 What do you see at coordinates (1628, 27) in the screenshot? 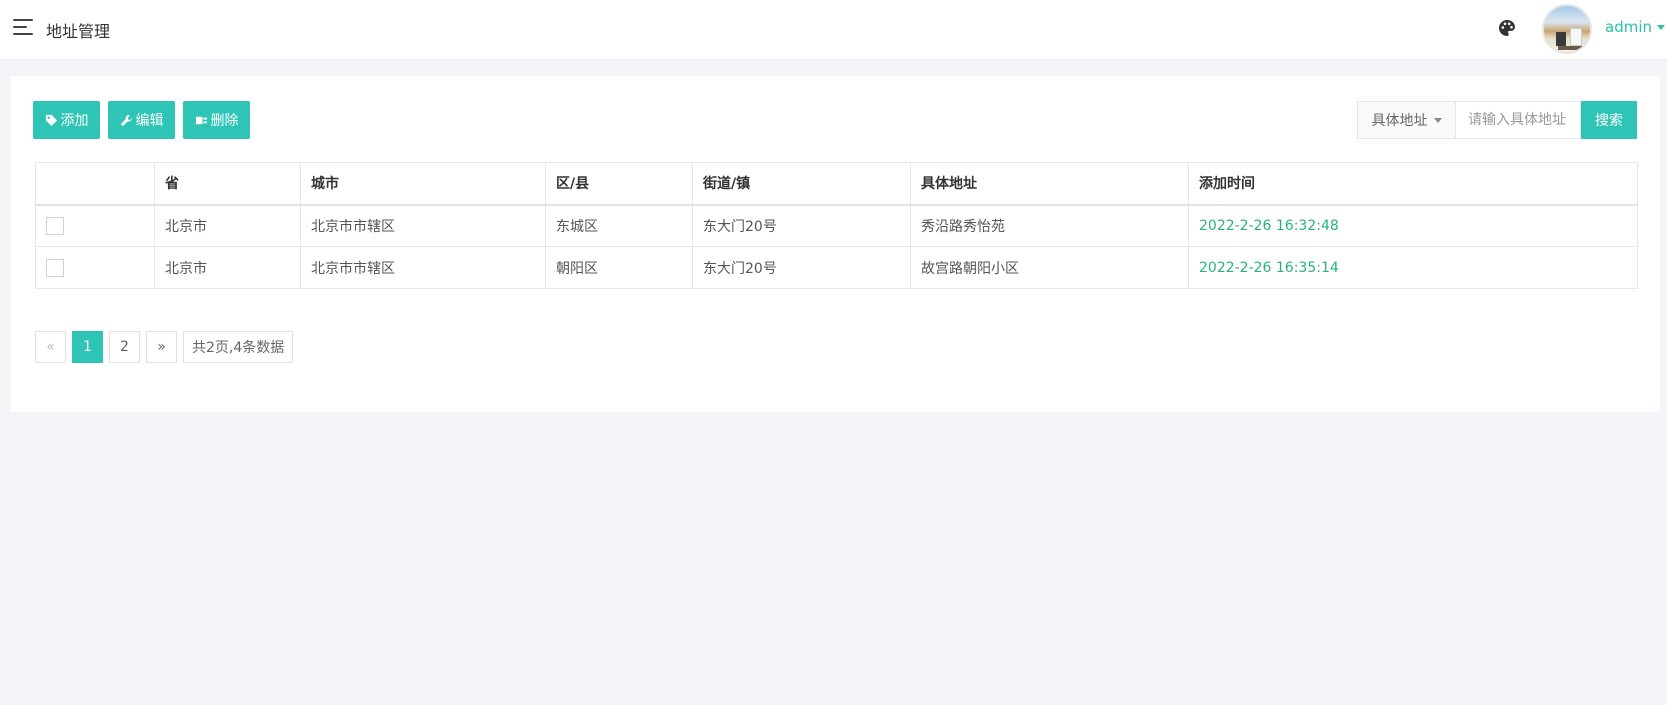
I see `user-name: admin` at bounding box center [1628, 27].